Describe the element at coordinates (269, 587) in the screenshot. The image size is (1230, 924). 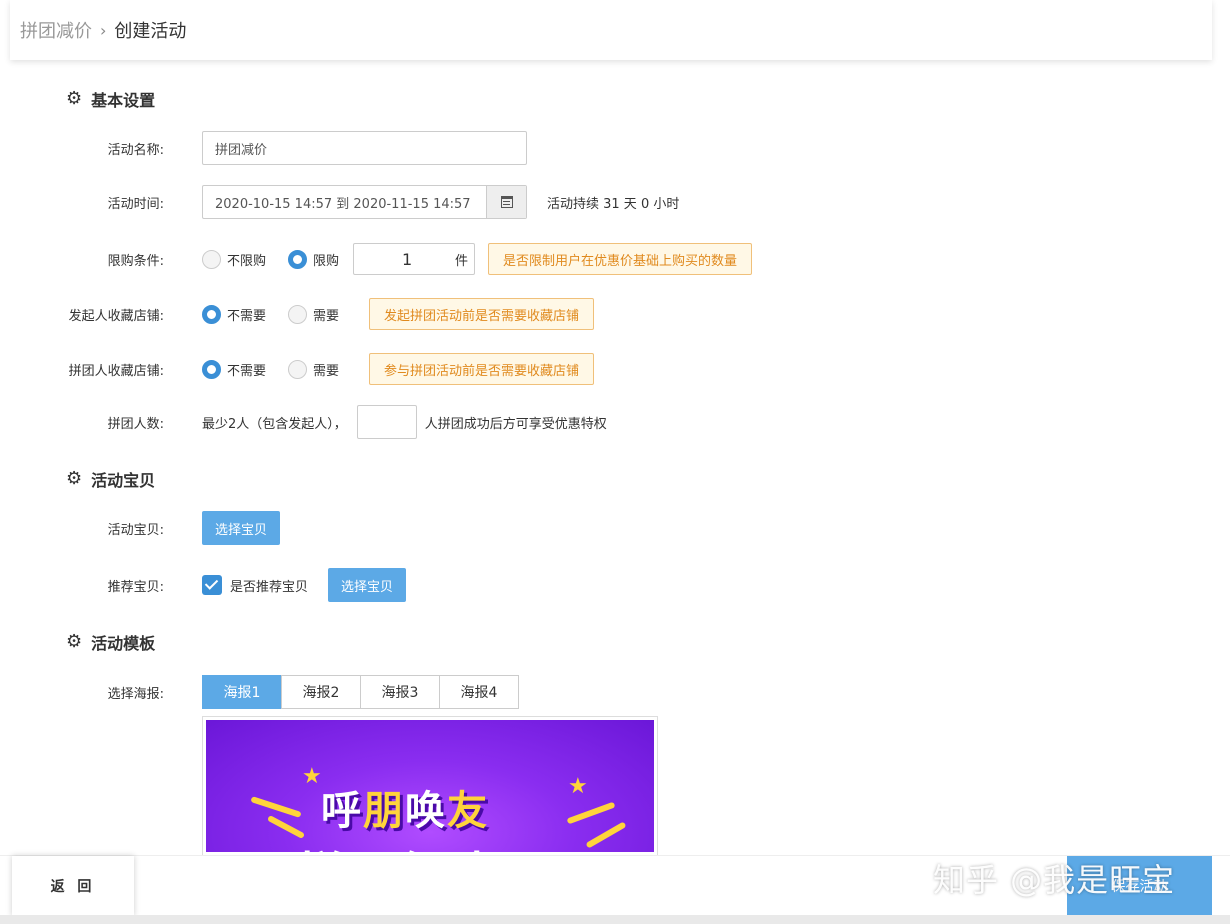
I see `recommend-checkbox-label: 是否推荐宝贝` at that location.